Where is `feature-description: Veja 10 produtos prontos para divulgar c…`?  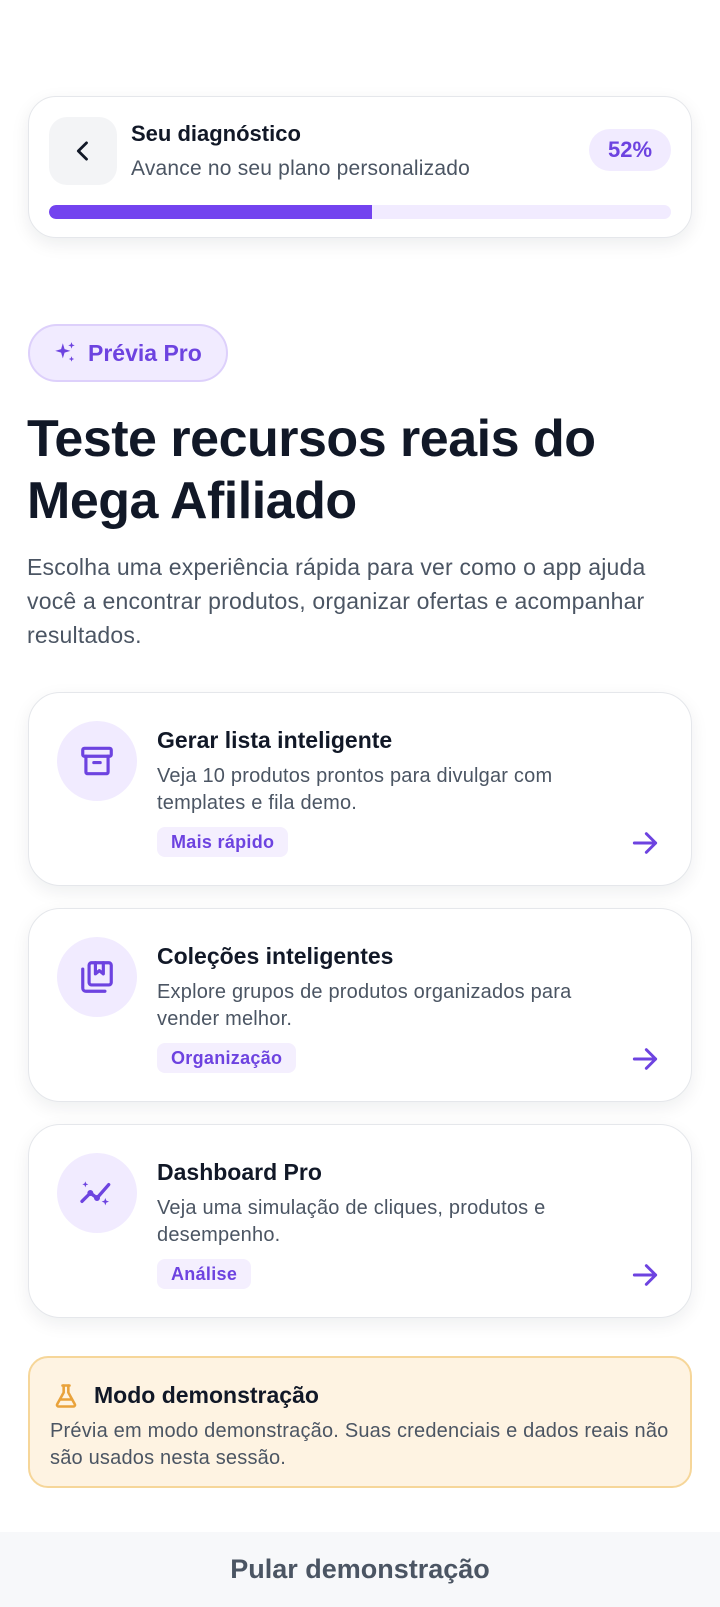
feature-description: Veja 10 produtos prontos para divulgar c… is located at coordinates (355, 789).